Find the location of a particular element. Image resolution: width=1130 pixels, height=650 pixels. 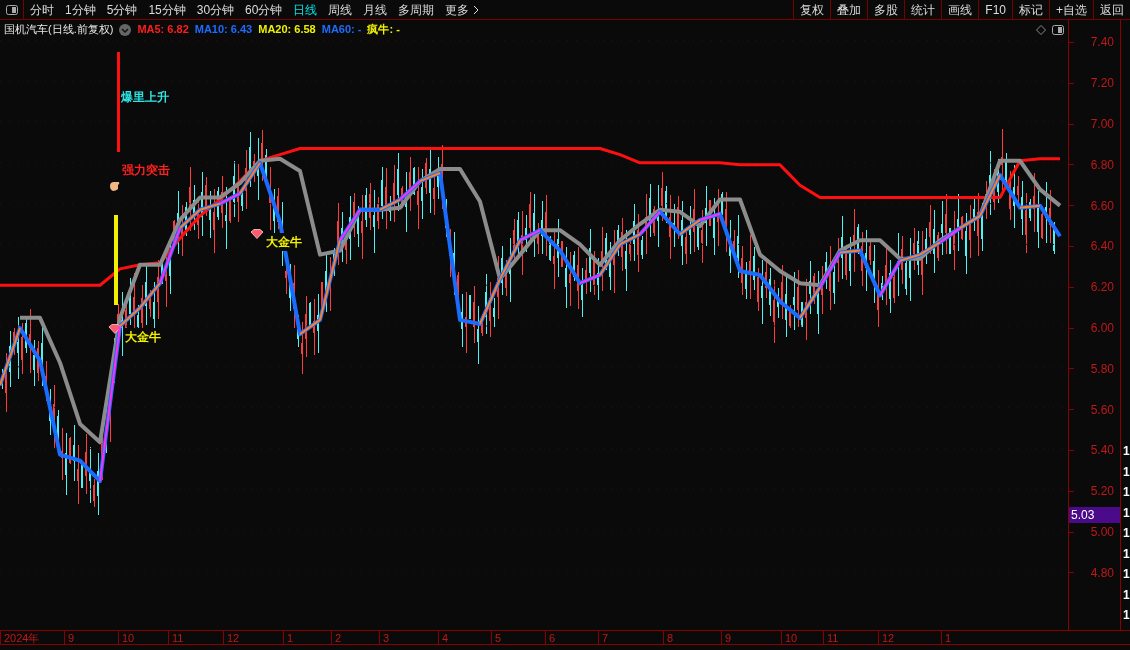

period-tab: 15分钟 is located at coordinates (167, 9).